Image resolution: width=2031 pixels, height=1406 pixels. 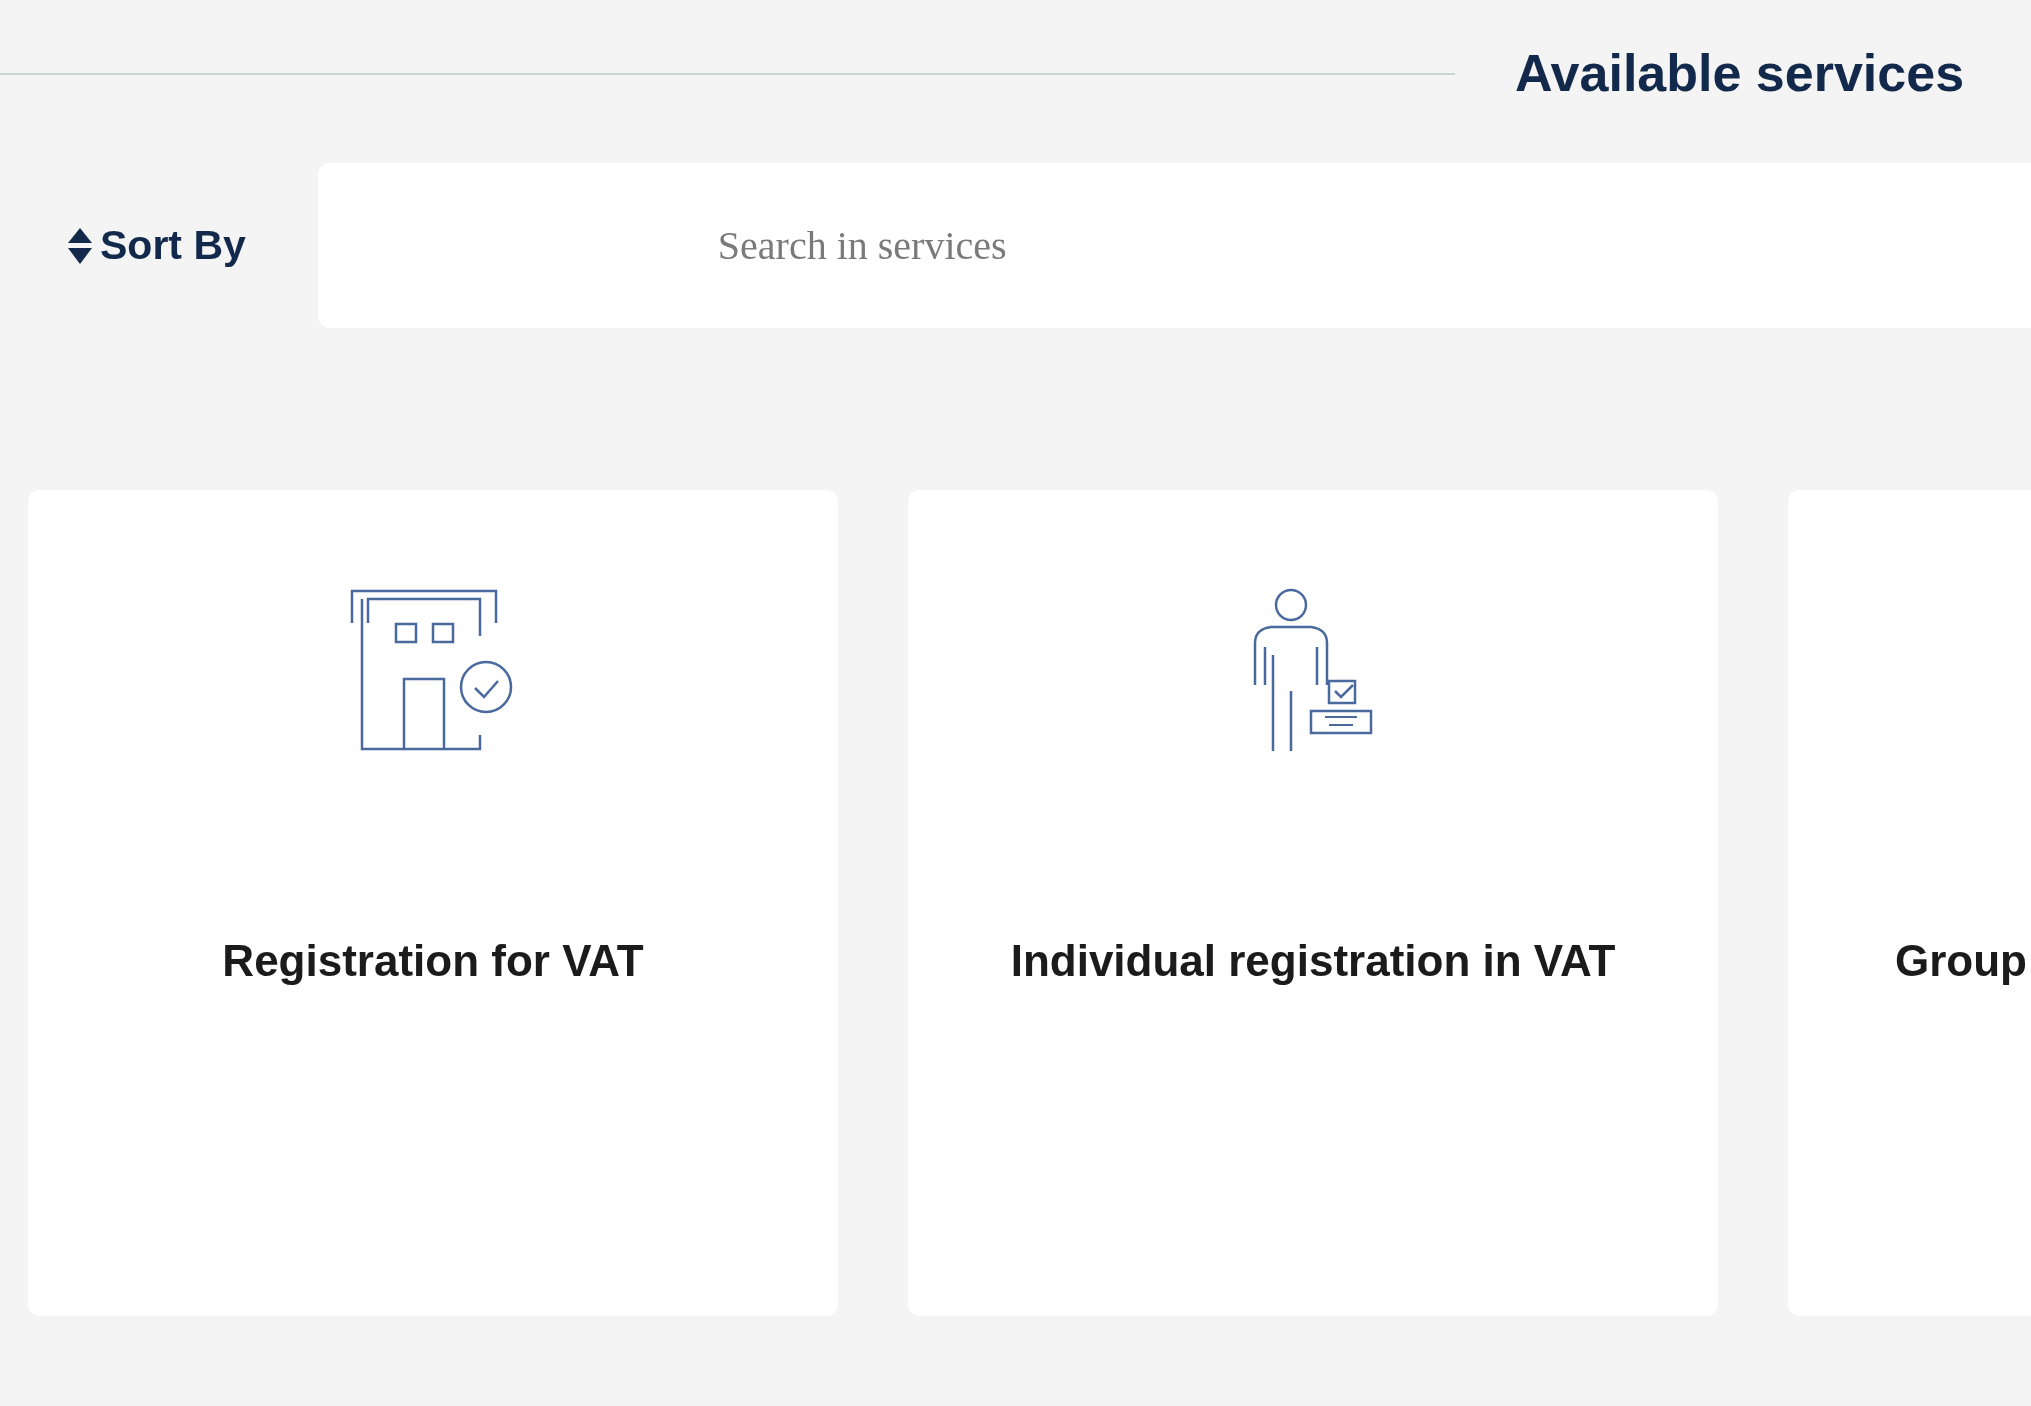 What do you see at coordinates (1909, 903) in the screenshot?
I see `service-card: Group` at bounding box center [1909, 903].